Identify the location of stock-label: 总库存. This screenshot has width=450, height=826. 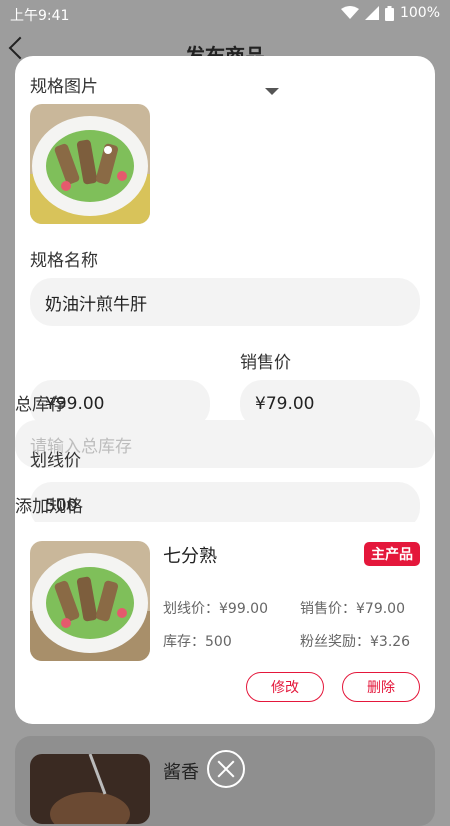
(40, 405).